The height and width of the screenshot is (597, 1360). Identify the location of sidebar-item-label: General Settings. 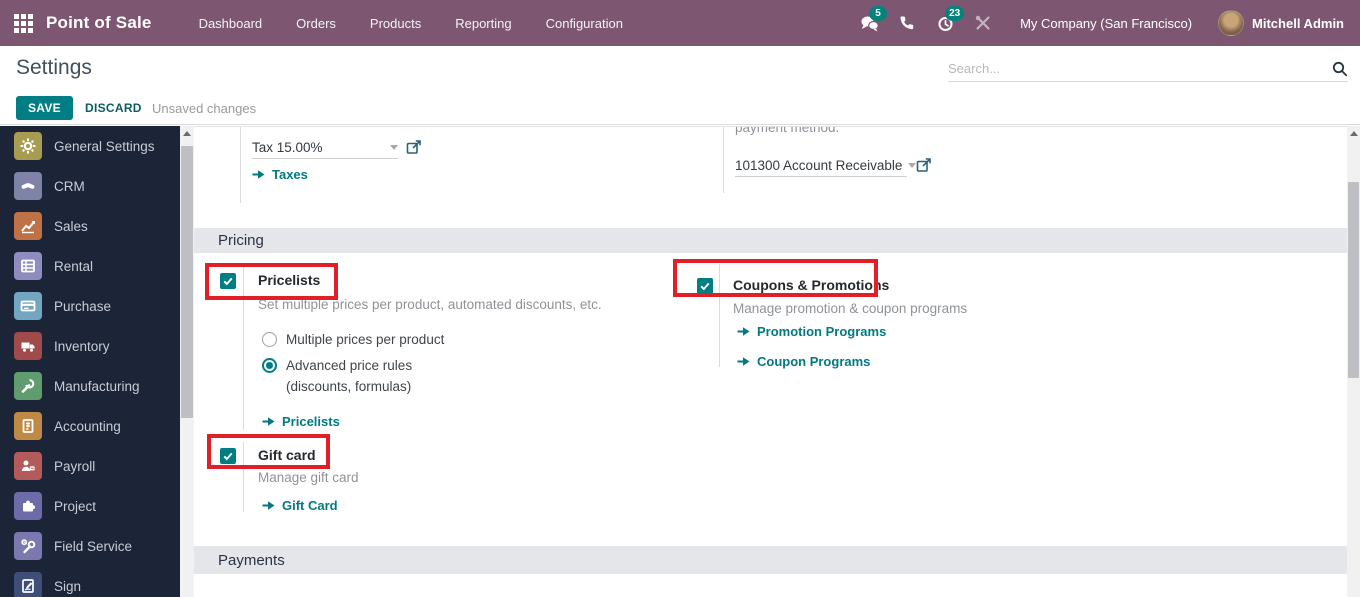
(104, 146).